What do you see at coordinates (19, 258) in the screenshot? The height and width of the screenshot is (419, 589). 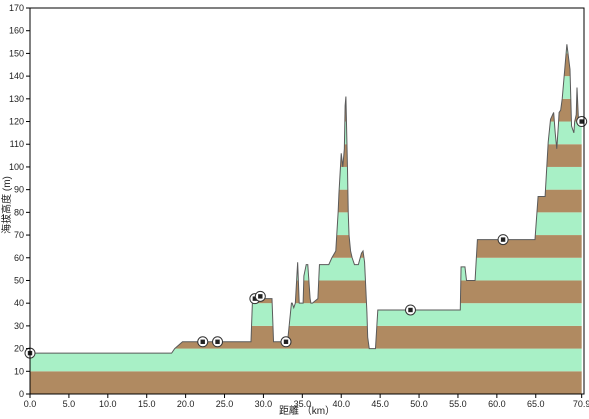 I see `y-tick-label: 60` at bounding box center [19, 258].